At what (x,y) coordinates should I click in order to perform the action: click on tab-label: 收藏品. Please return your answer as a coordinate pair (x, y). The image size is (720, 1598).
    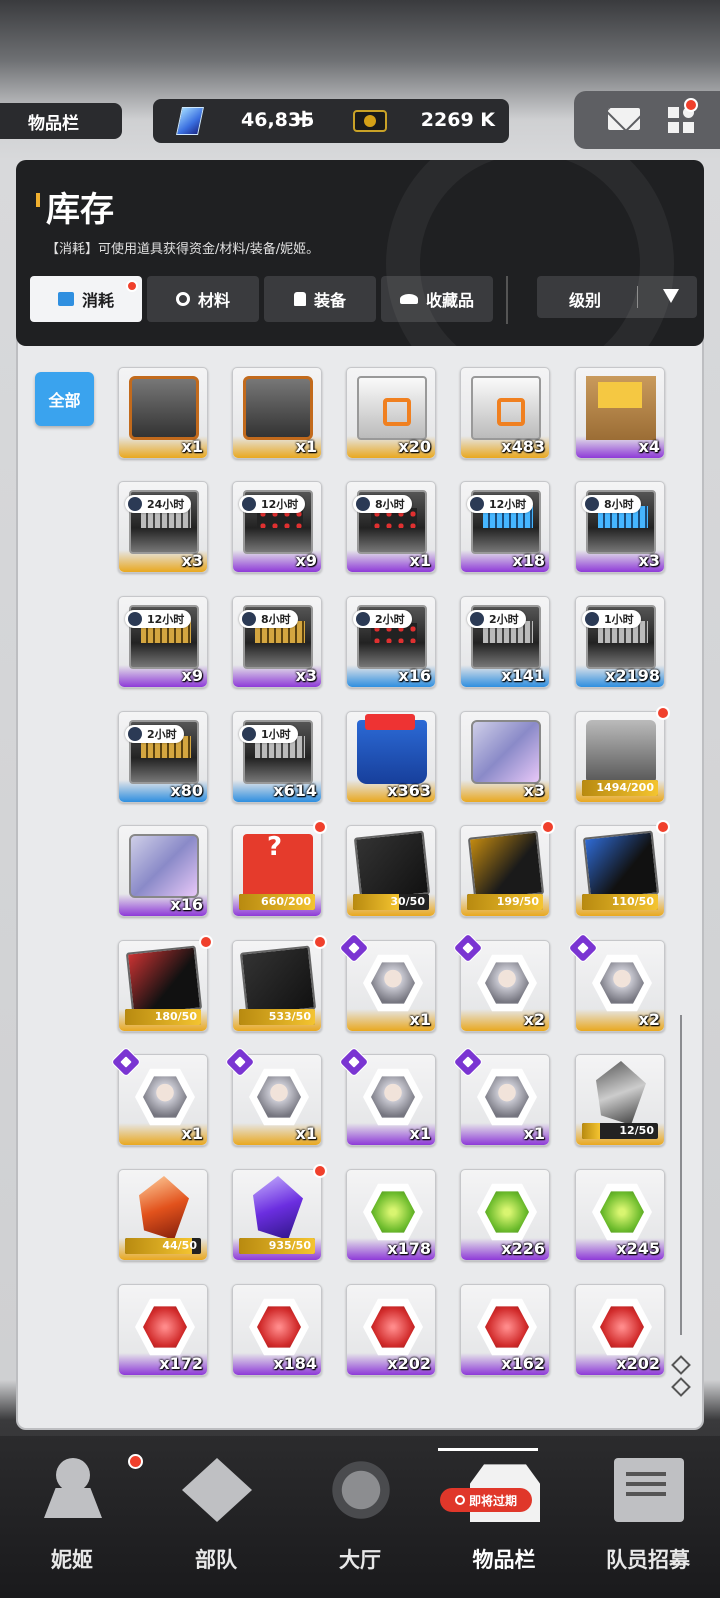
    Looking at the image, I should click on (449, 300).